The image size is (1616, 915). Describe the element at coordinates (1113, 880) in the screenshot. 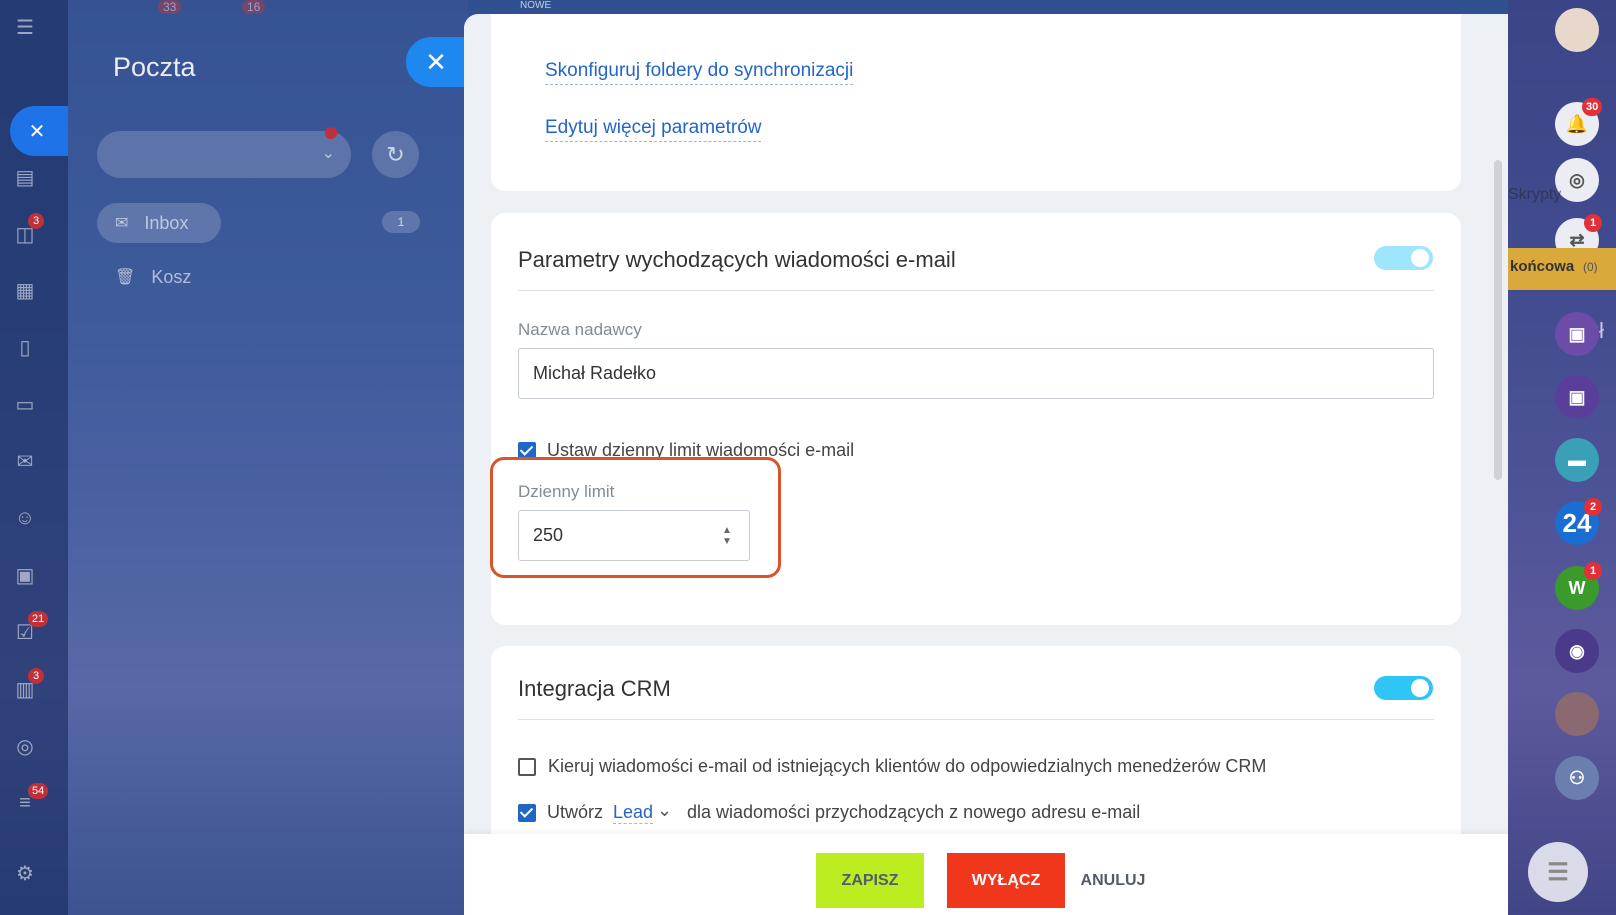

I see `cancel-button: ANULUJ` at that location.